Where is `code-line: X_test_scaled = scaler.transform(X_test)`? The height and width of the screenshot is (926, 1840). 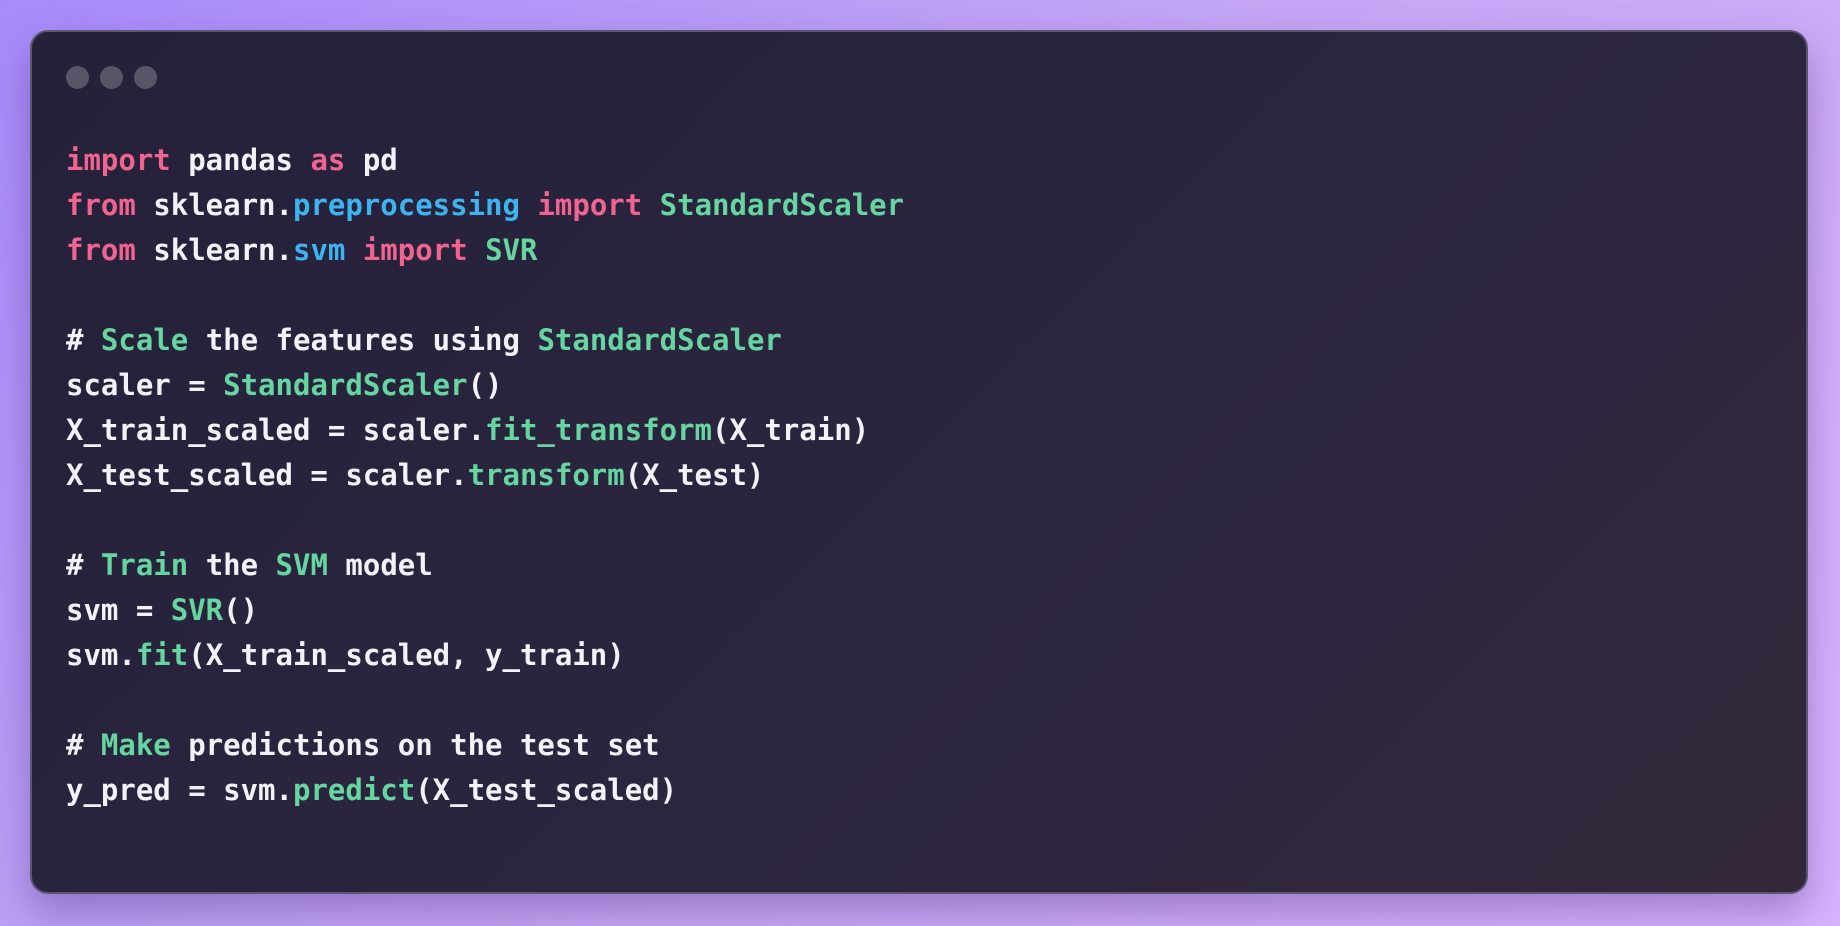
code-line: X_test_scaled = scaler.transform(X_test) is located at coordinates (485, 475).